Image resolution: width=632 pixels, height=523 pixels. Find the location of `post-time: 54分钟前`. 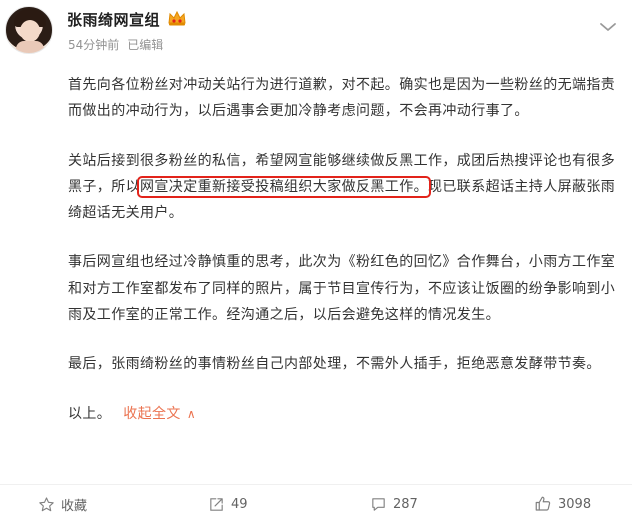

post-time: 54分钟前 is located at coordinates (93, 45).